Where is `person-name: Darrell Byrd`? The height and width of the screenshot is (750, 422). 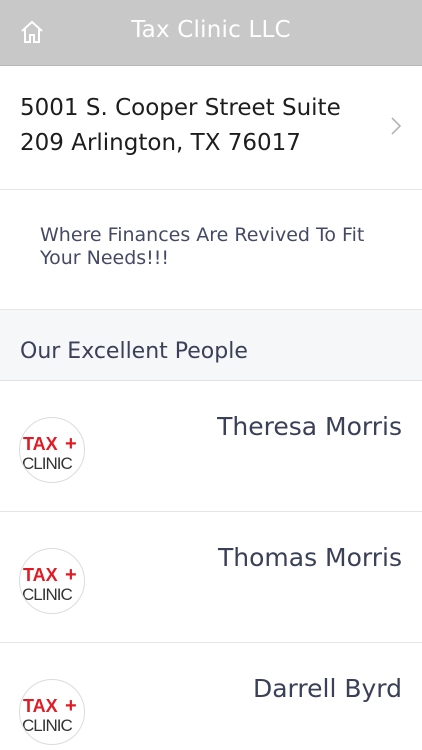 person-name: Darrell Byrd is located at coordinates (327, 688).